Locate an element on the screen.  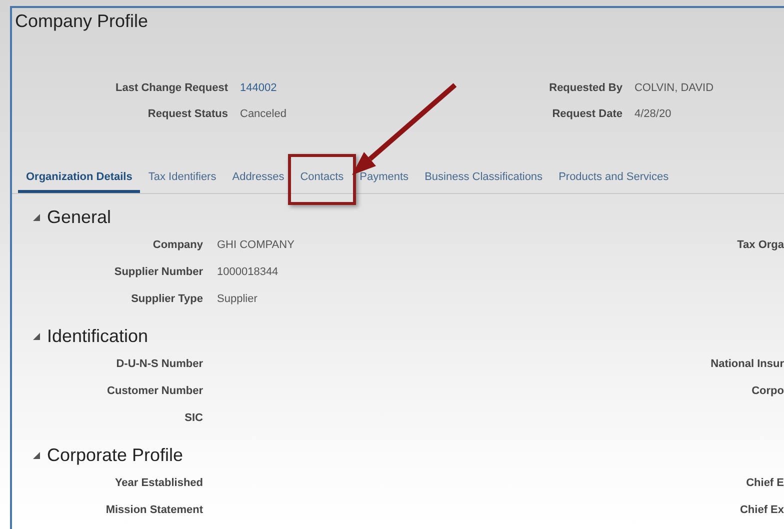
field-label: Company is located at coordinates (177, 245).